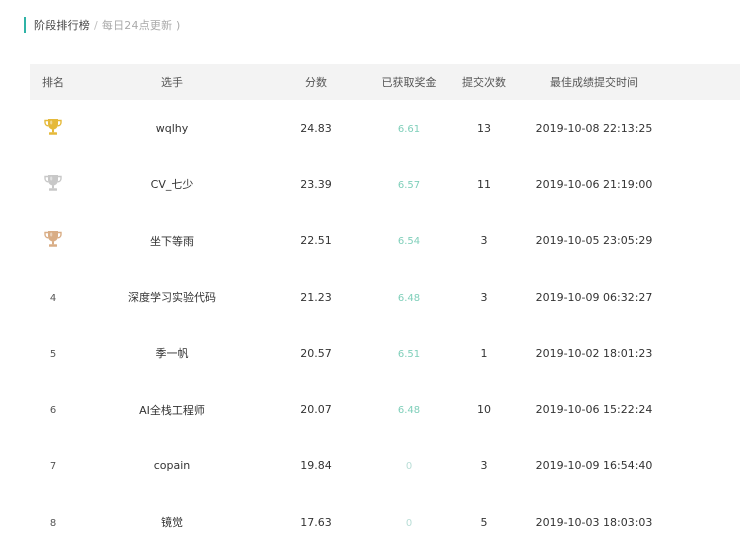  I want to click on player-name: wqlhy, so click(172, 128).